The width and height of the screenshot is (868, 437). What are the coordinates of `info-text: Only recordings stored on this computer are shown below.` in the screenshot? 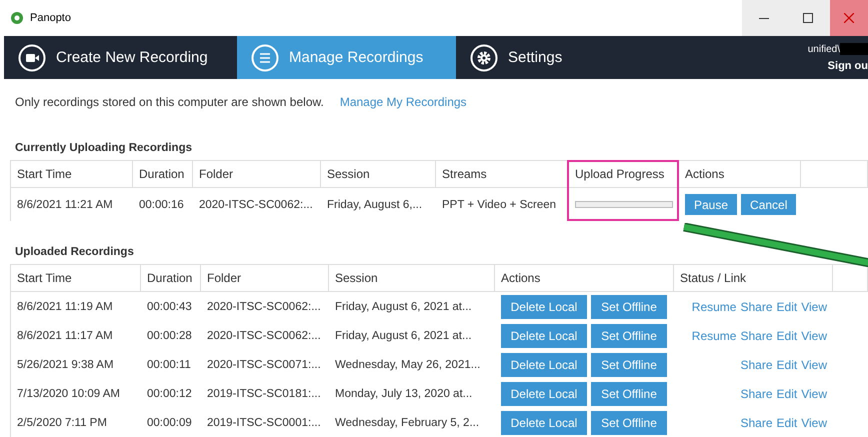 It's located at (169, 102).